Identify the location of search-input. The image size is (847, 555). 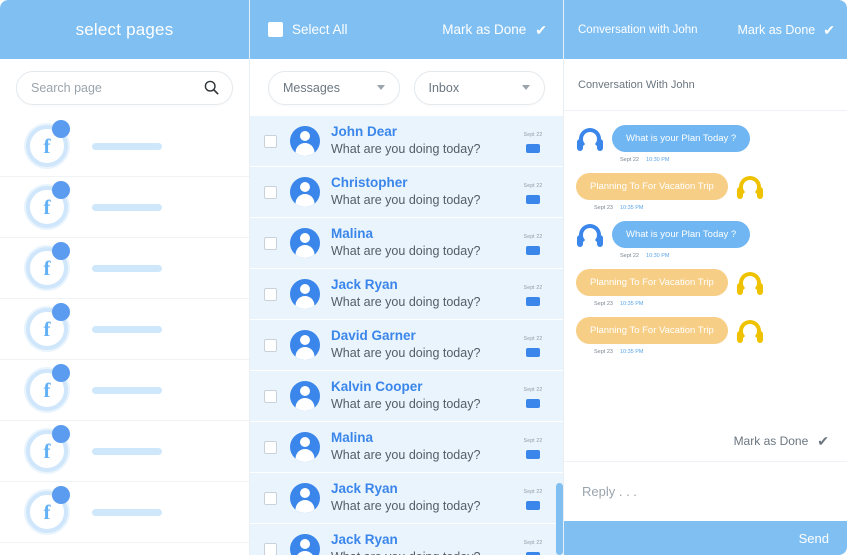
(124, 87).